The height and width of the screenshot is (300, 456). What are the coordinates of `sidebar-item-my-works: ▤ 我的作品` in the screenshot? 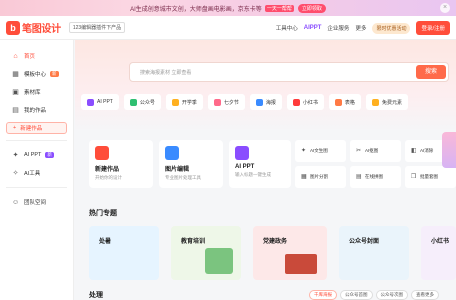 It's located at (36, 110).